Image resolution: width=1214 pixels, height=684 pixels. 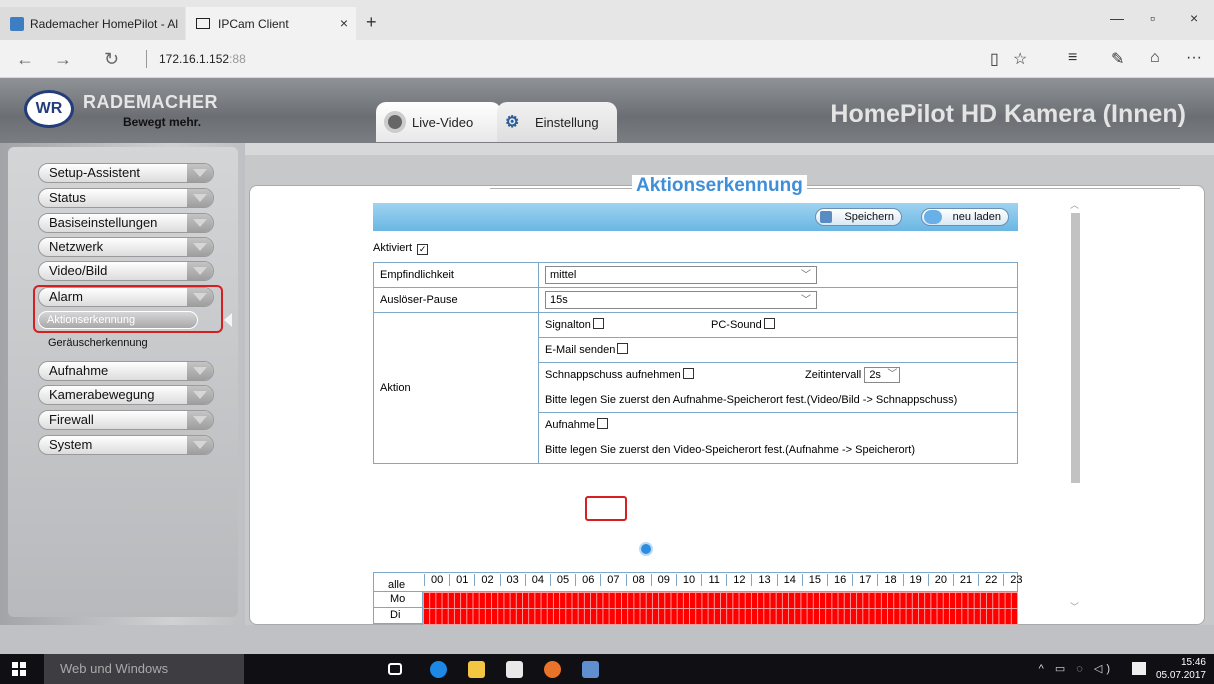 What do you see at coordinates (144, 669) in the screenshot?
I see `taskbar-search: Web und Windows durchsuchen` at bounding box center [144, 669].